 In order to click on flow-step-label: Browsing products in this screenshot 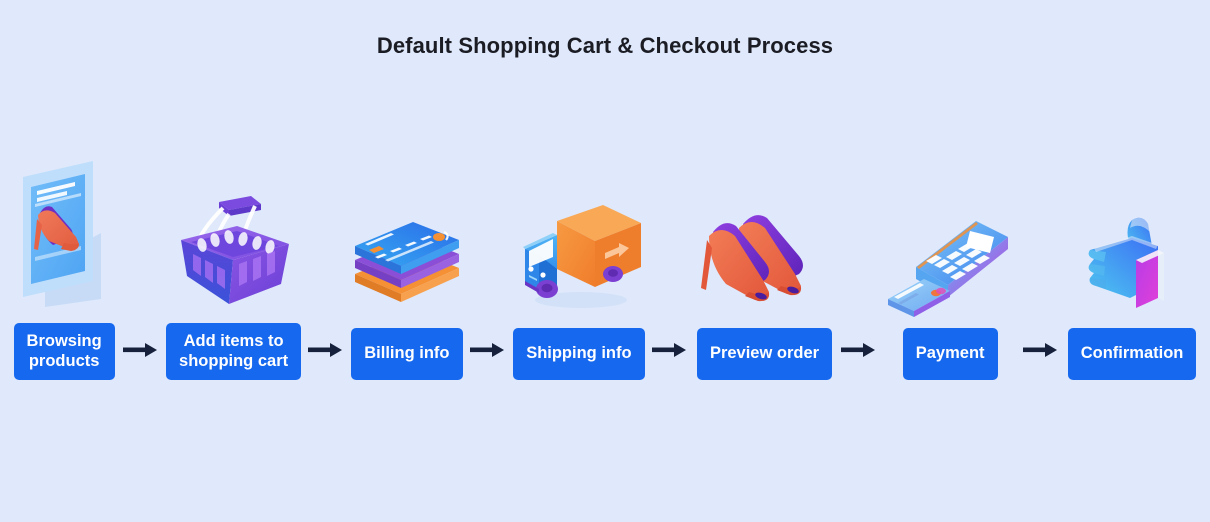, I will do `click(64, 351)`.